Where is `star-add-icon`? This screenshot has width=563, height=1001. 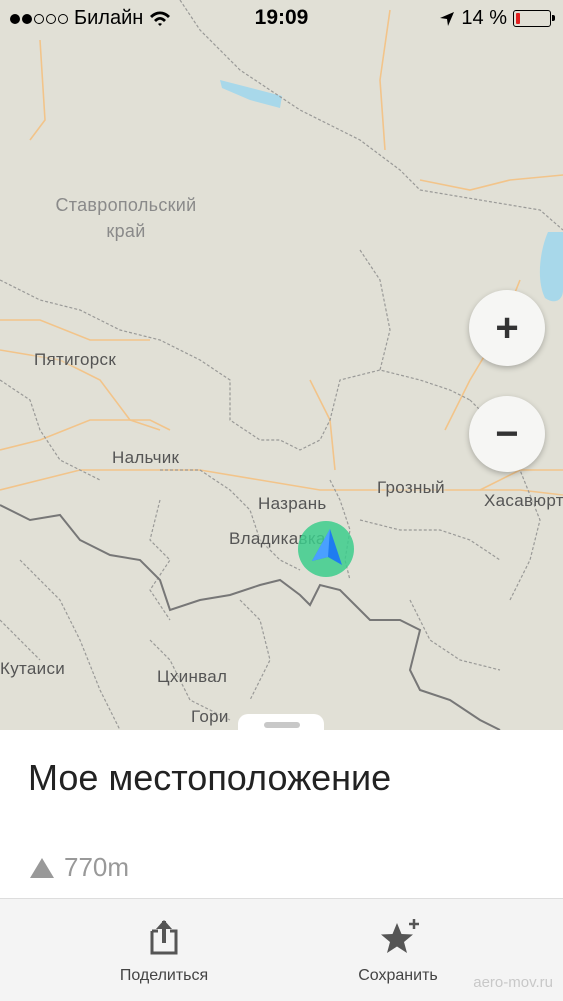
star-add-icon is located at coordinates (400, 936).